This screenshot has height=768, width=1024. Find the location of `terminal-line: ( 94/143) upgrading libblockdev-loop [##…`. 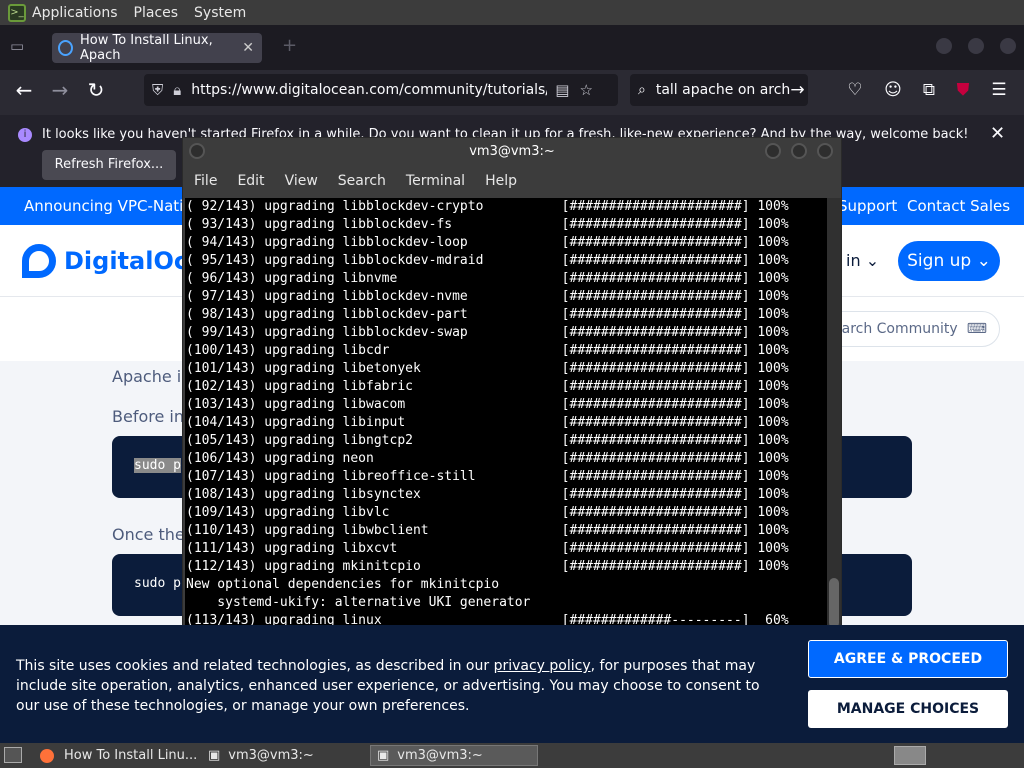

terminal-line: ( 94/143) upgrading libblockdev-loop [##… is located at coordinates (487, 242).